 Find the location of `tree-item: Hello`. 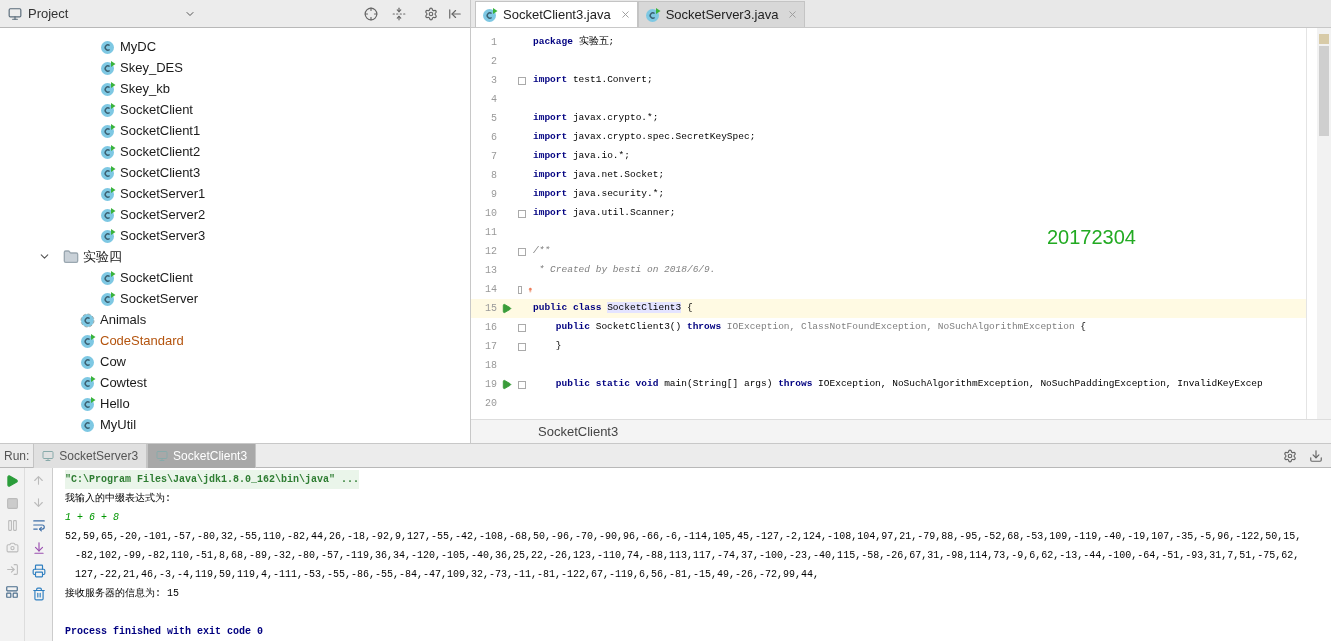

tree-item: Hello is located at coordinates (115, 403).